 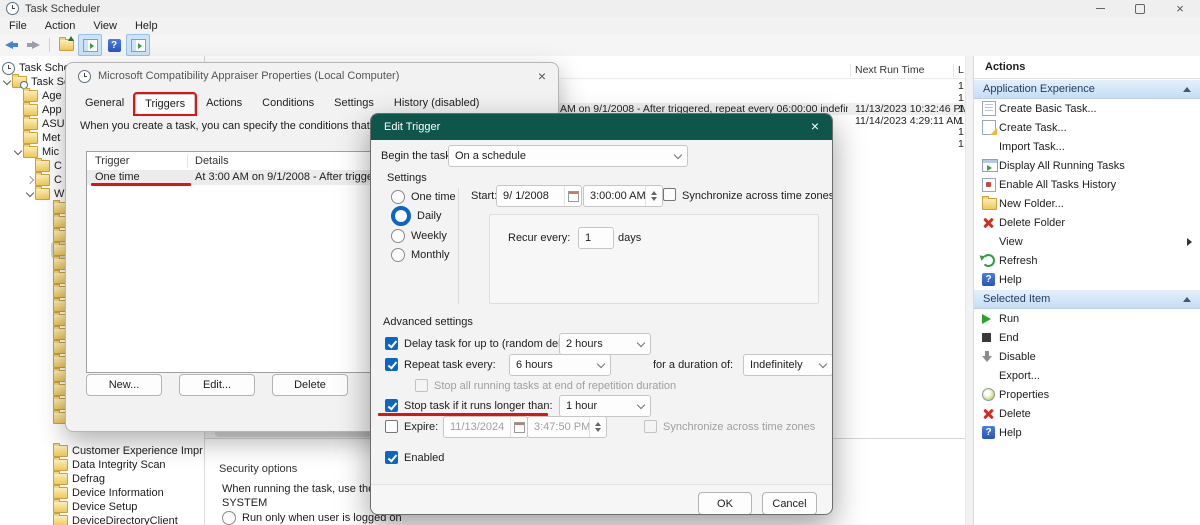 What do you see at coordinates (1087, 89) in the screenshot?
I see `section-header-application-experience: Application Experience` at bounding box center [1087, 89].